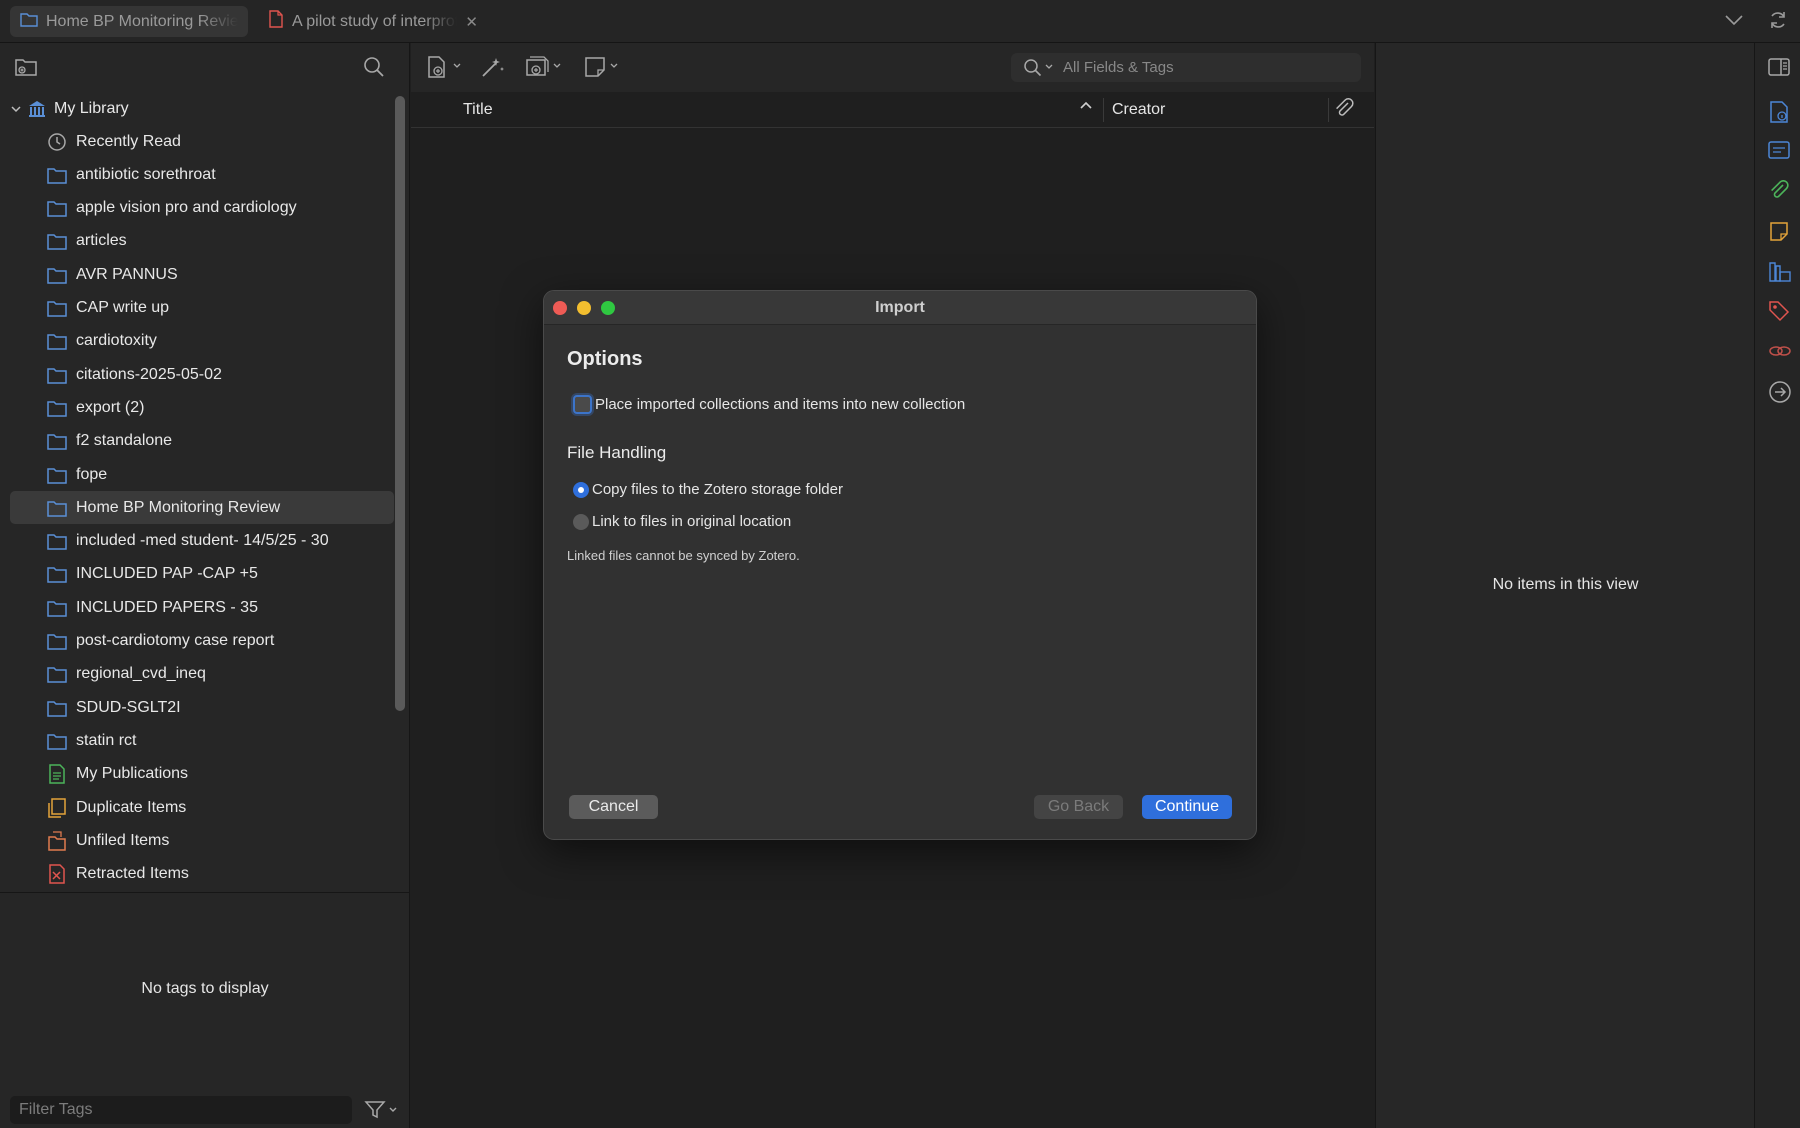  Describe the element at coordinates (446, 69) in the screenshot. I see `new-item-icon` at that location.